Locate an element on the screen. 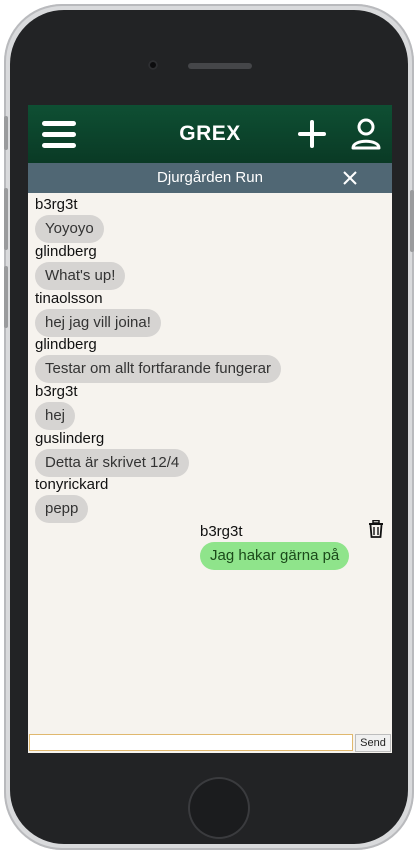 This screenshot has height=854, width=419. user-icon is located at coordinates (366, 134).